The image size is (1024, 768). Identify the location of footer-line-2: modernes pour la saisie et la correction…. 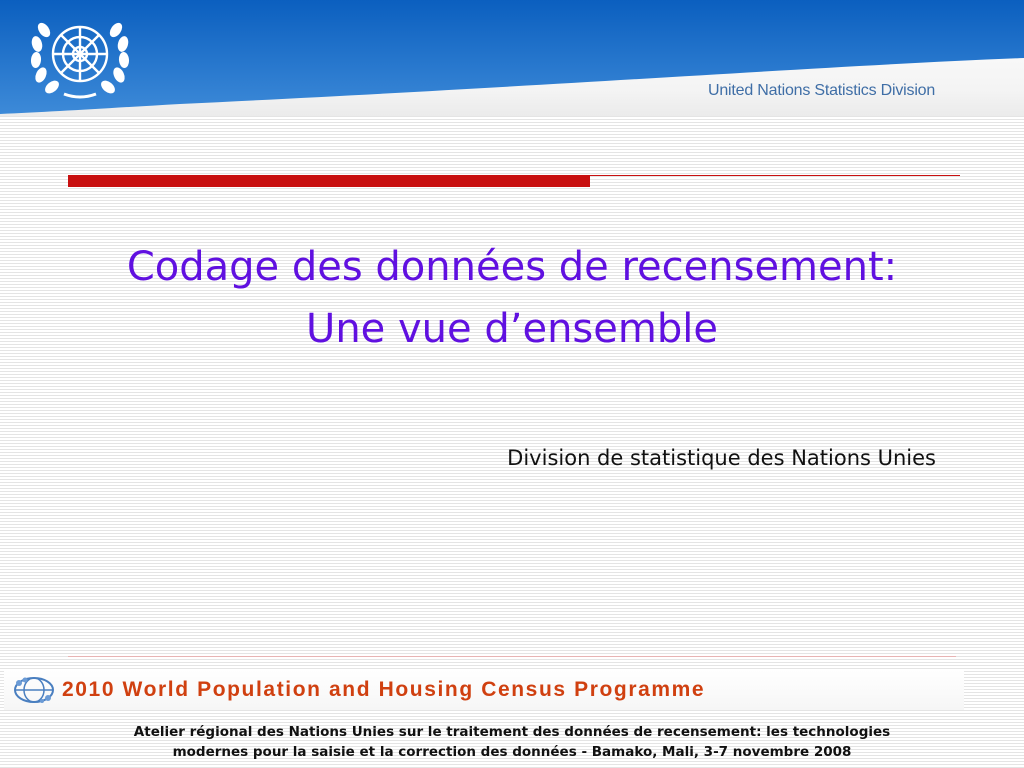
(512, 752).